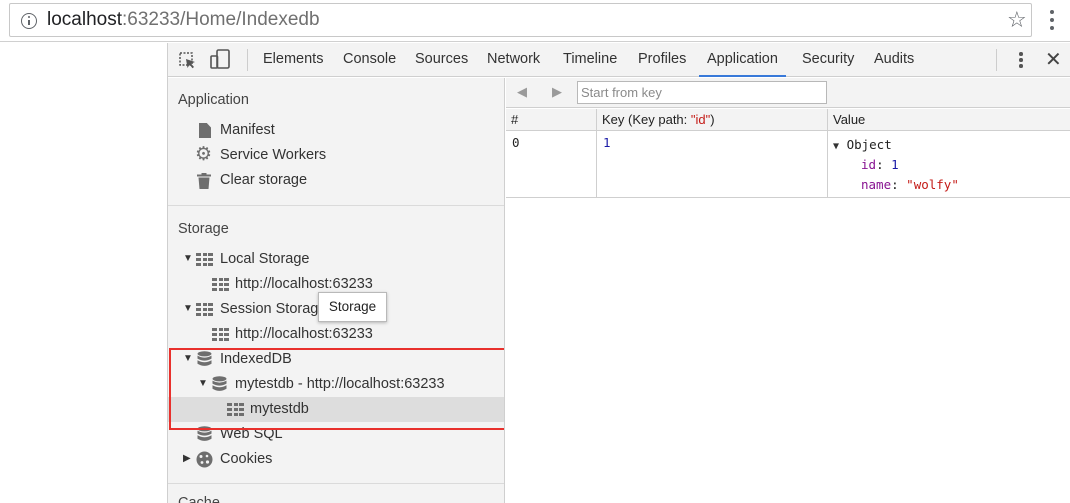 This screenshot has height=503, width=1070. Describe the element at coordinates (247, 130) in the screenshot. I see `sidebar-item-label: Manifest` at that location.